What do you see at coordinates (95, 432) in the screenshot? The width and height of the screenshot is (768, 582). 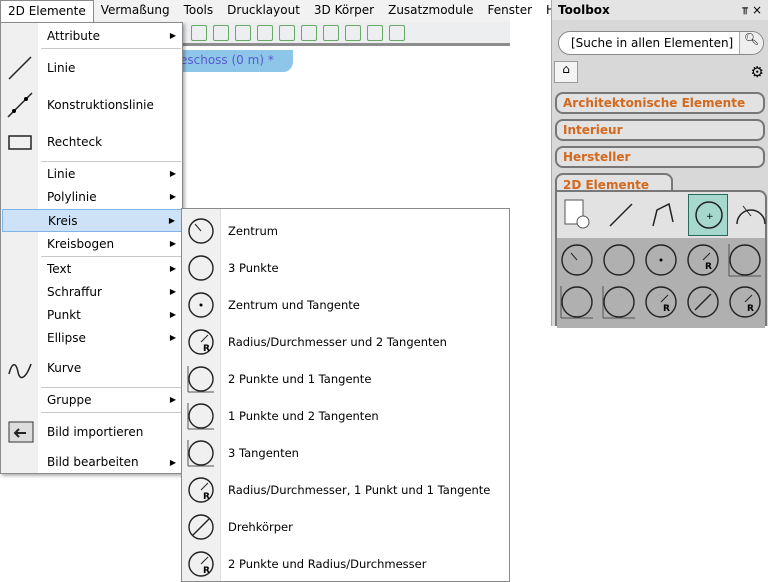 I see `label: Bild importieren` at bounding box center [95, 432].